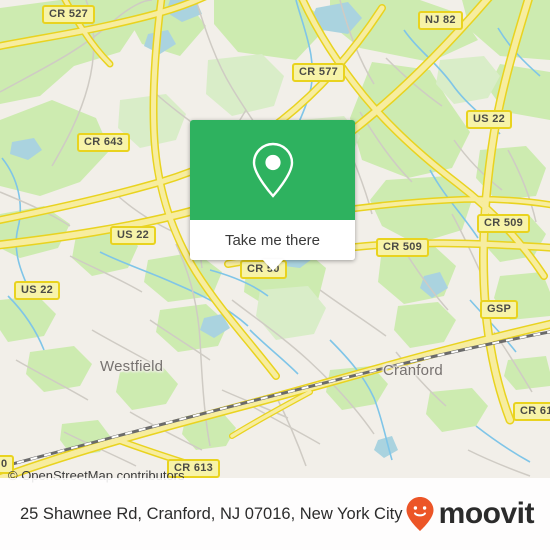 Image resolution: width=550 pixels, height=550 pixels. What do you see at coordinates (440, 20) in the screenshot?
I see `road-shield-nj-82: NJ 82` at bounding box center [440, 20].